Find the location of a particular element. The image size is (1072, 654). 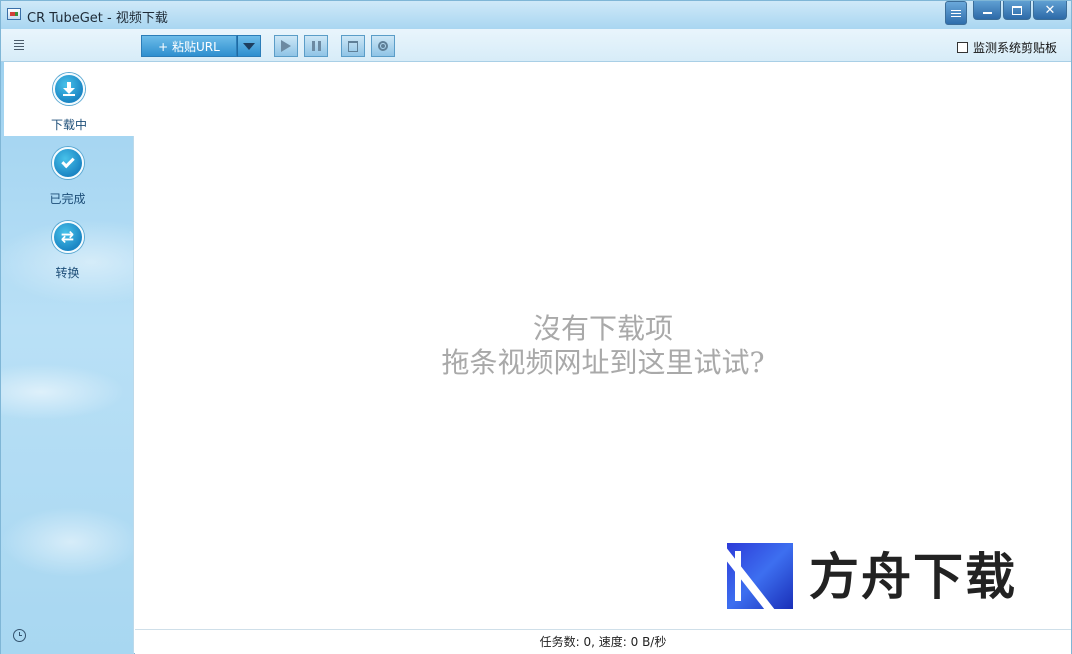

sidebar-item-downloading: 下载中 is located at coordinates (69, 99).